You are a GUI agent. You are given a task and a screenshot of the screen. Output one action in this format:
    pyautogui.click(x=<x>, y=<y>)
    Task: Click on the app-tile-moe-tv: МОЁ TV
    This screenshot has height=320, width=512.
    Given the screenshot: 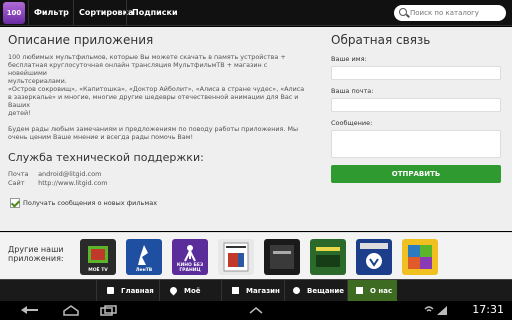 What is the action you would take?
    pyautogui.click(x=98, y=257)
    